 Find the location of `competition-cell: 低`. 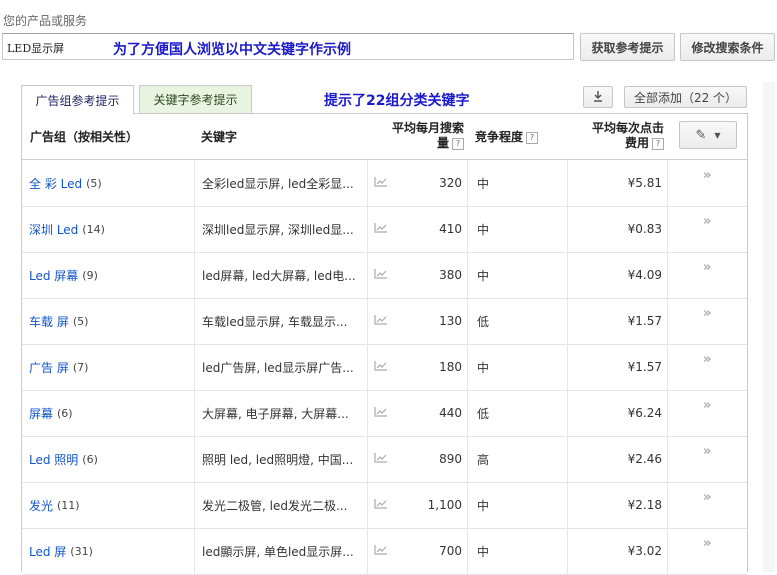

competition-cell: 低 is located at coordinates (483, 321).